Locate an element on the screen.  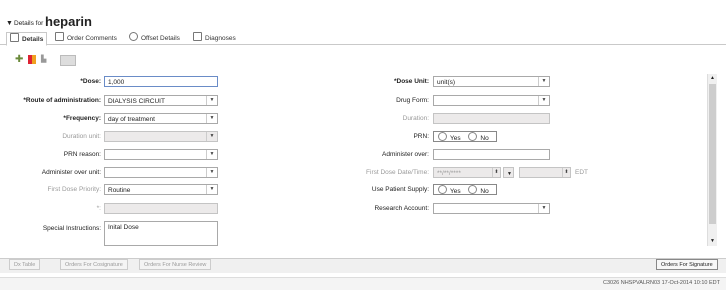
timezone-label: EDT is located at coordinates (581, 172).